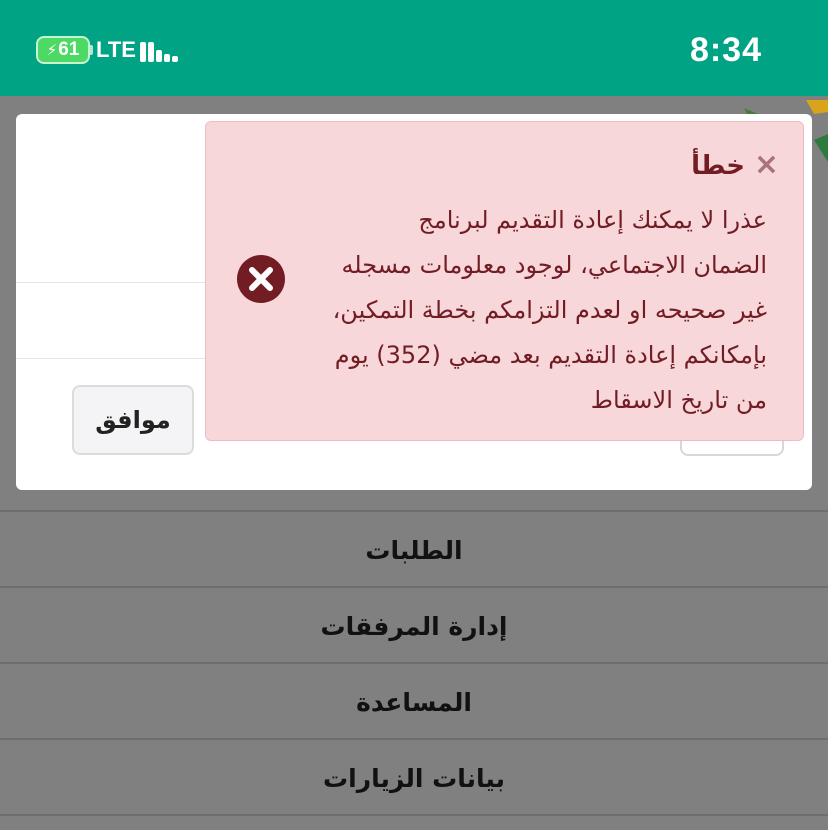 The image size is (828, 830). I want to click on signal-strength-icon, so click(160, 50).